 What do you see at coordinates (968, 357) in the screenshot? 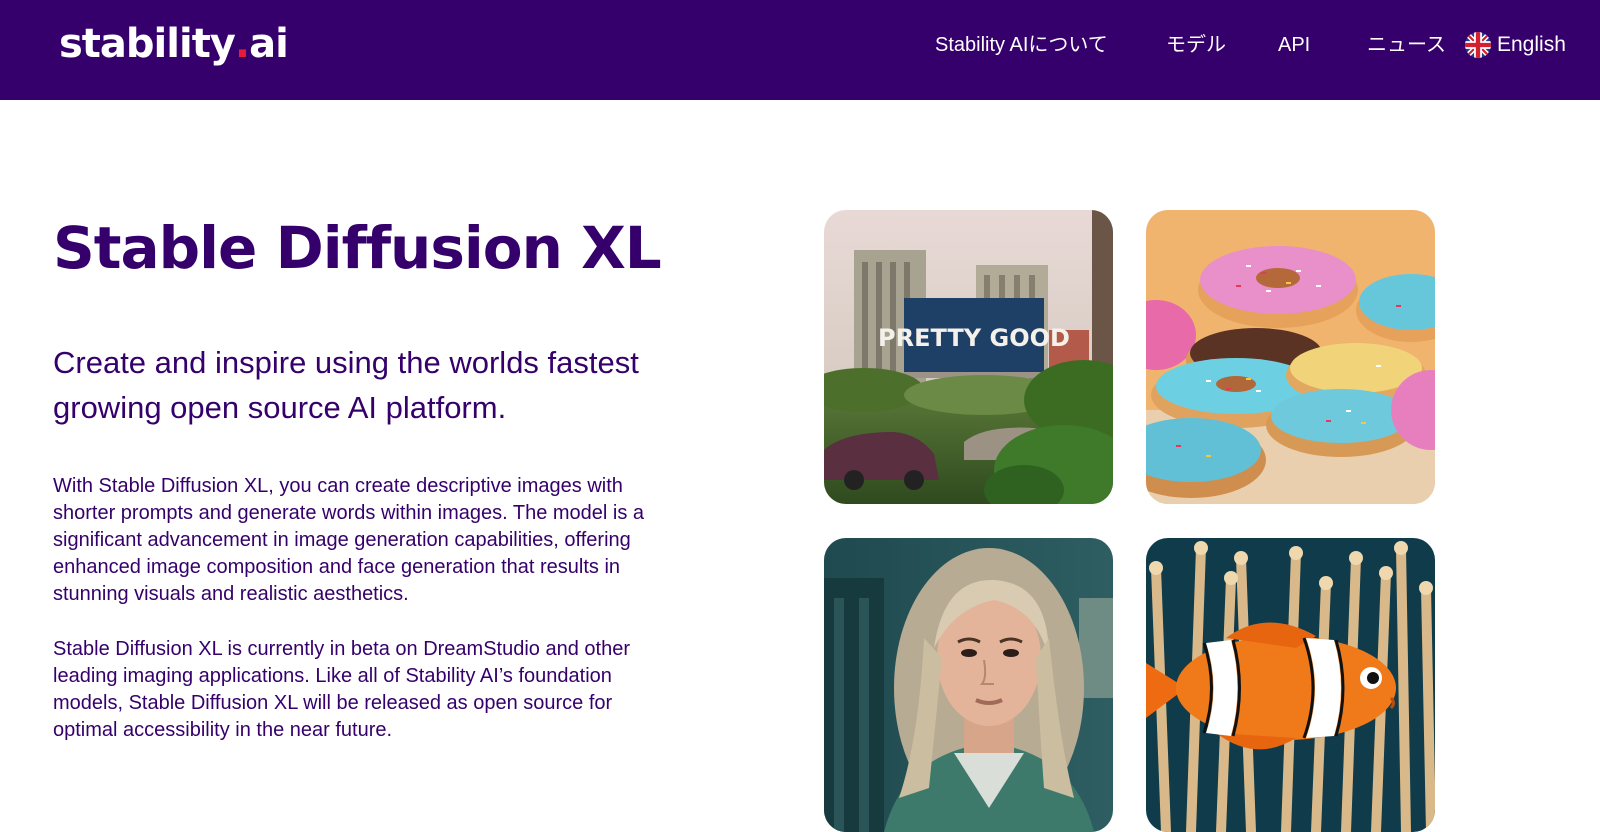
I see `gallery-image-billboard: PRETTY GOOD` at bounding box center [968, 357].